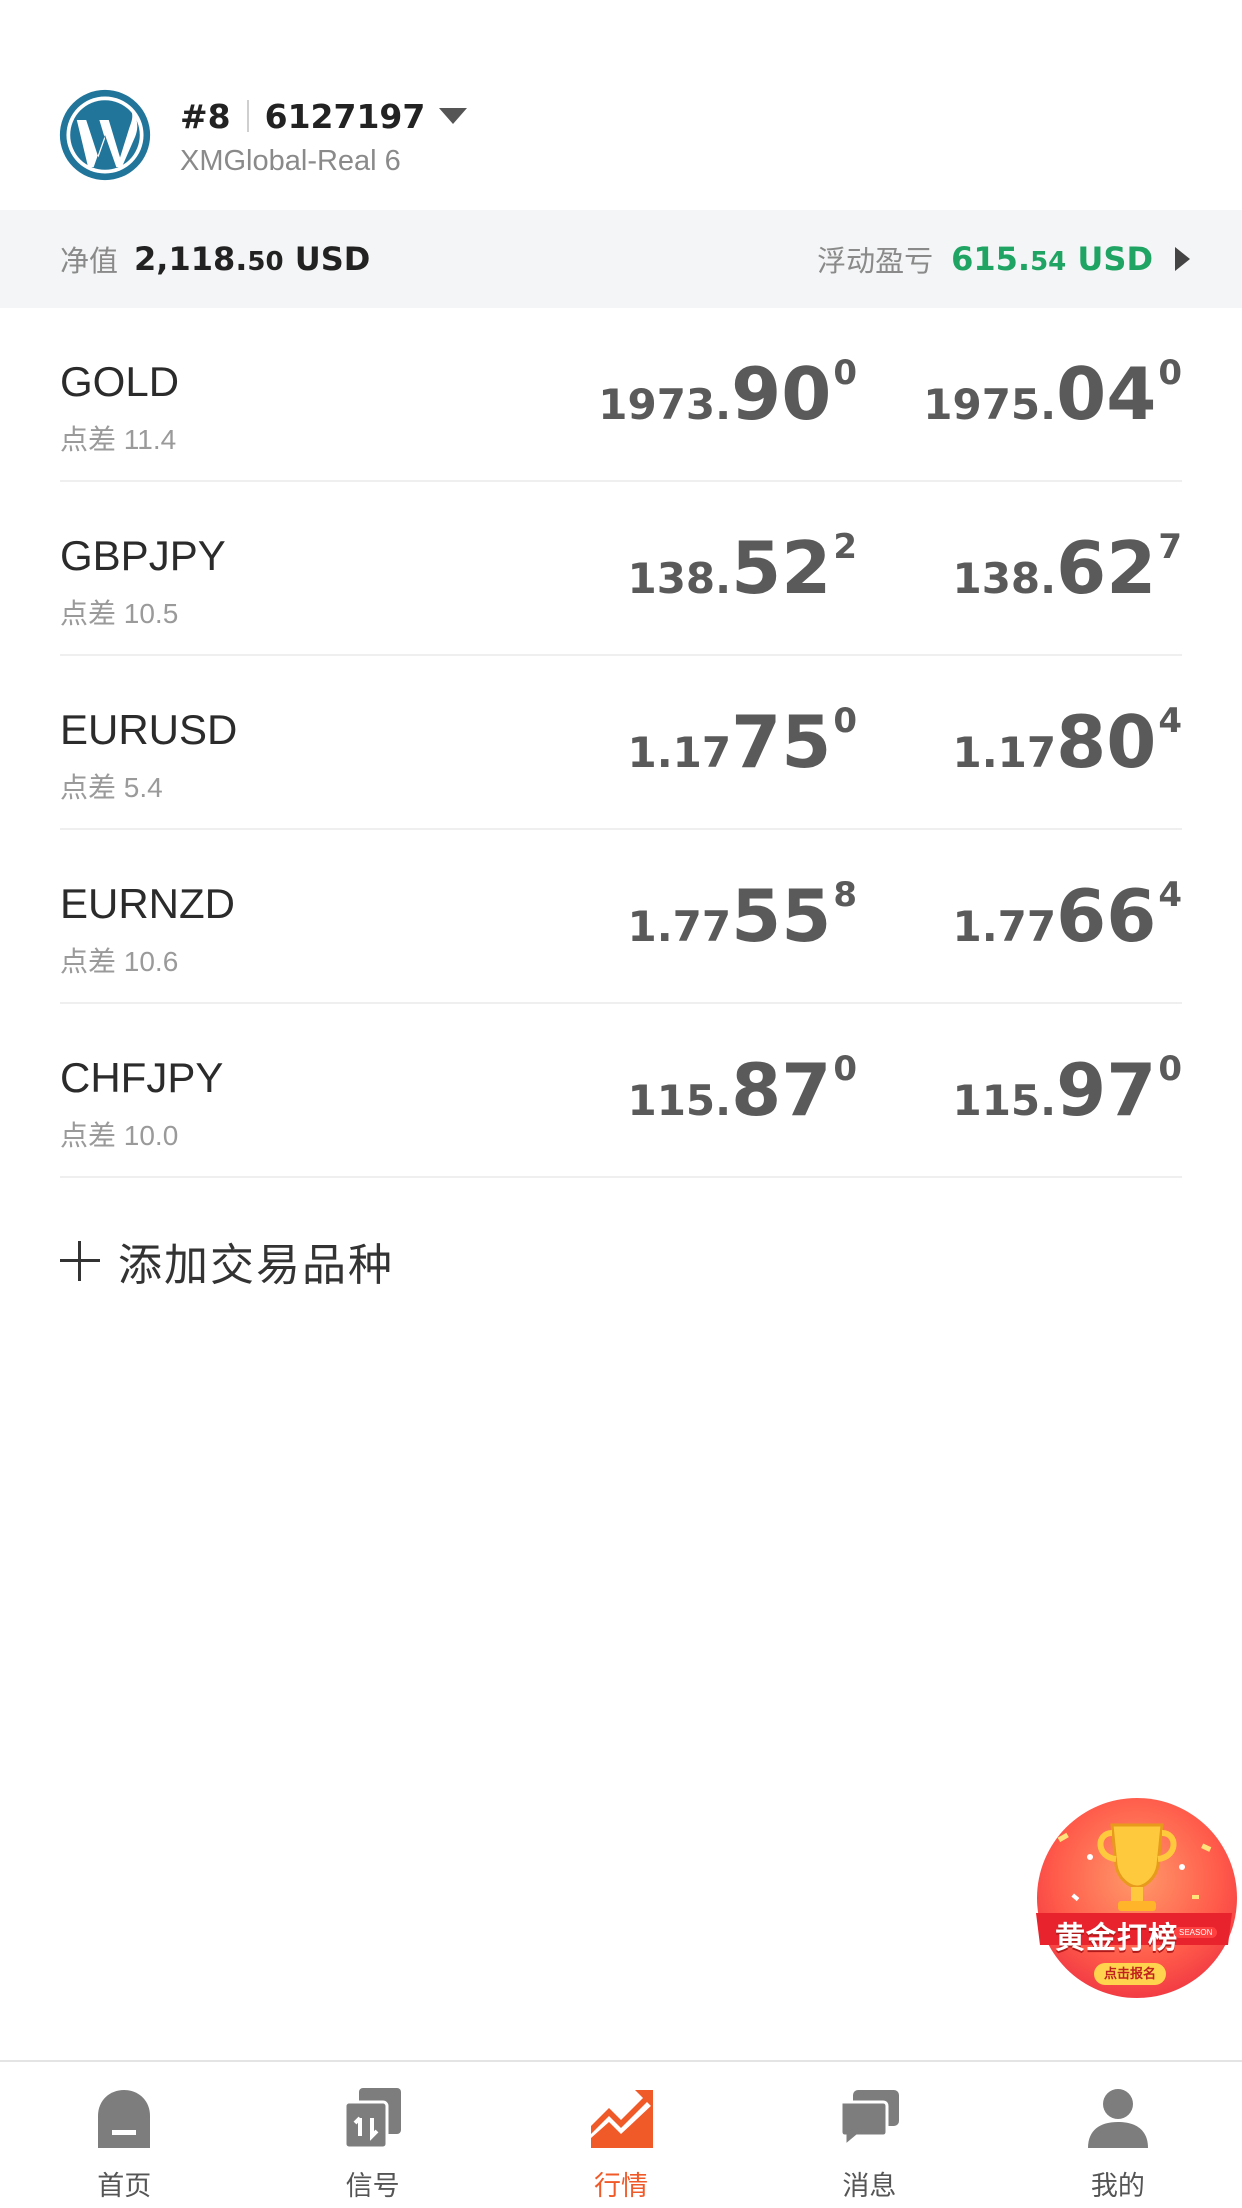 The width and height of the screenshot is (1242, 2208). What do you see at coordinates (327, 259) in the screenshot?
I see `equity-currency: USD` at bounding box center [327, 259].